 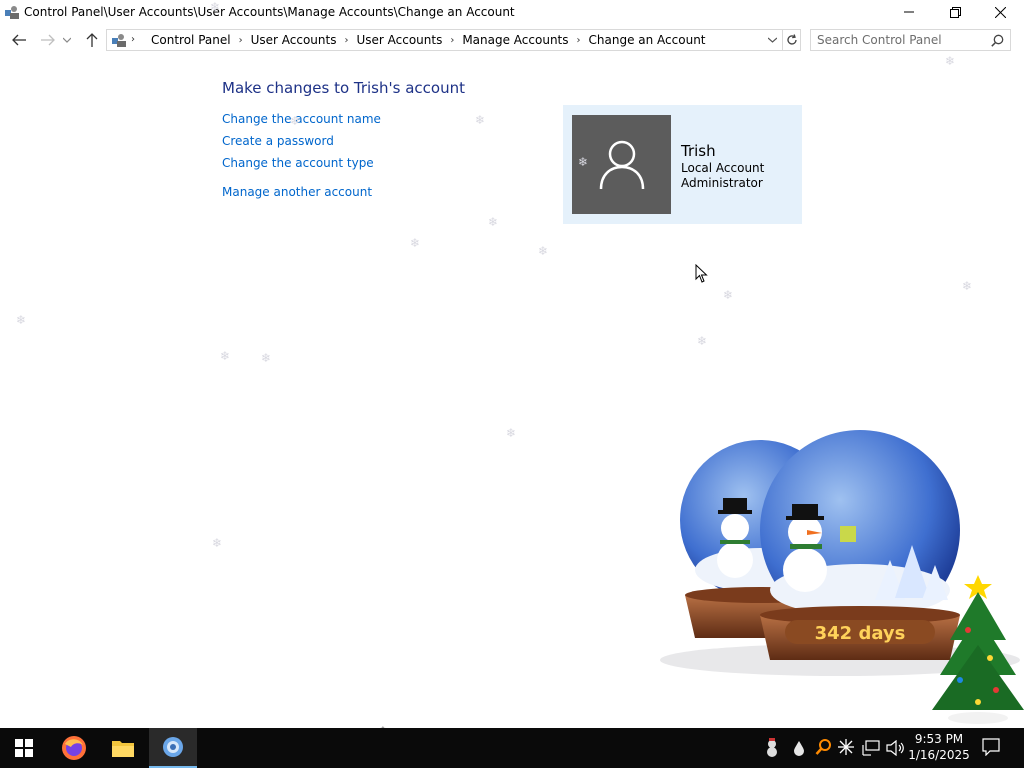 What do you see at coordinates (698, 151) in the screenshot?
I see `account-name: Trish` at bounding box center [698, 151].